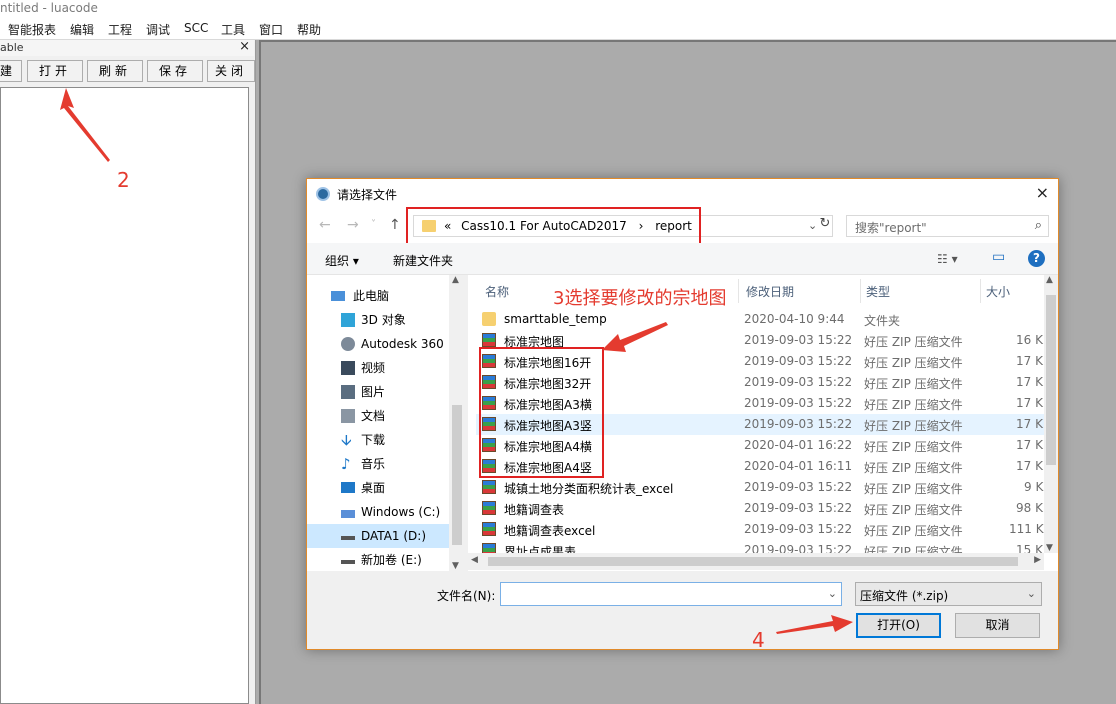  Describe the element at coordinates (550, 531) in the screenshot. I see `file-name: 地籍调查表excel` at that location.